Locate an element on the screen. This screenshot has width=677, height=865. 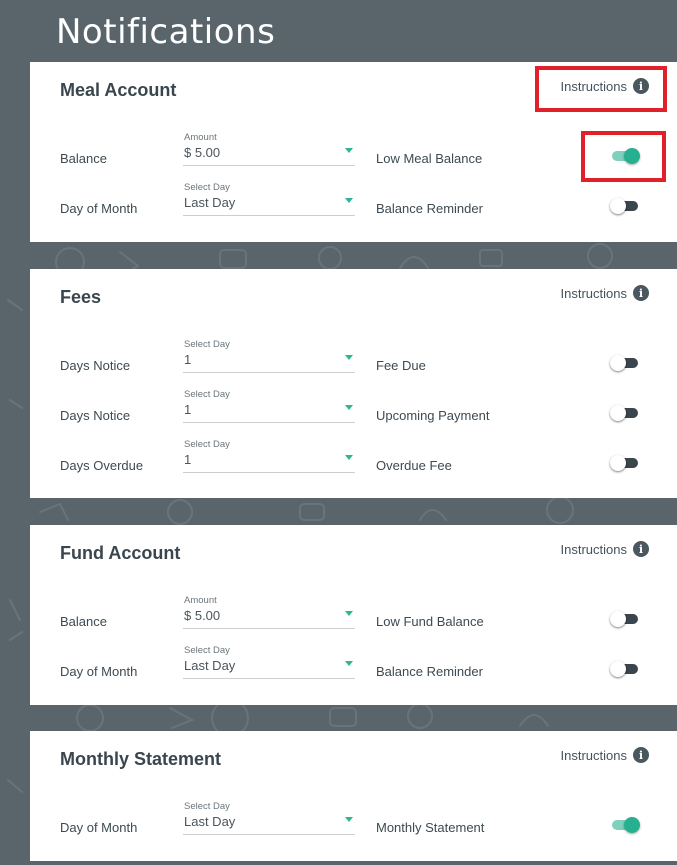
upcoming-payment-day-select: Select Day 1 is located at coordinates (269, 409).